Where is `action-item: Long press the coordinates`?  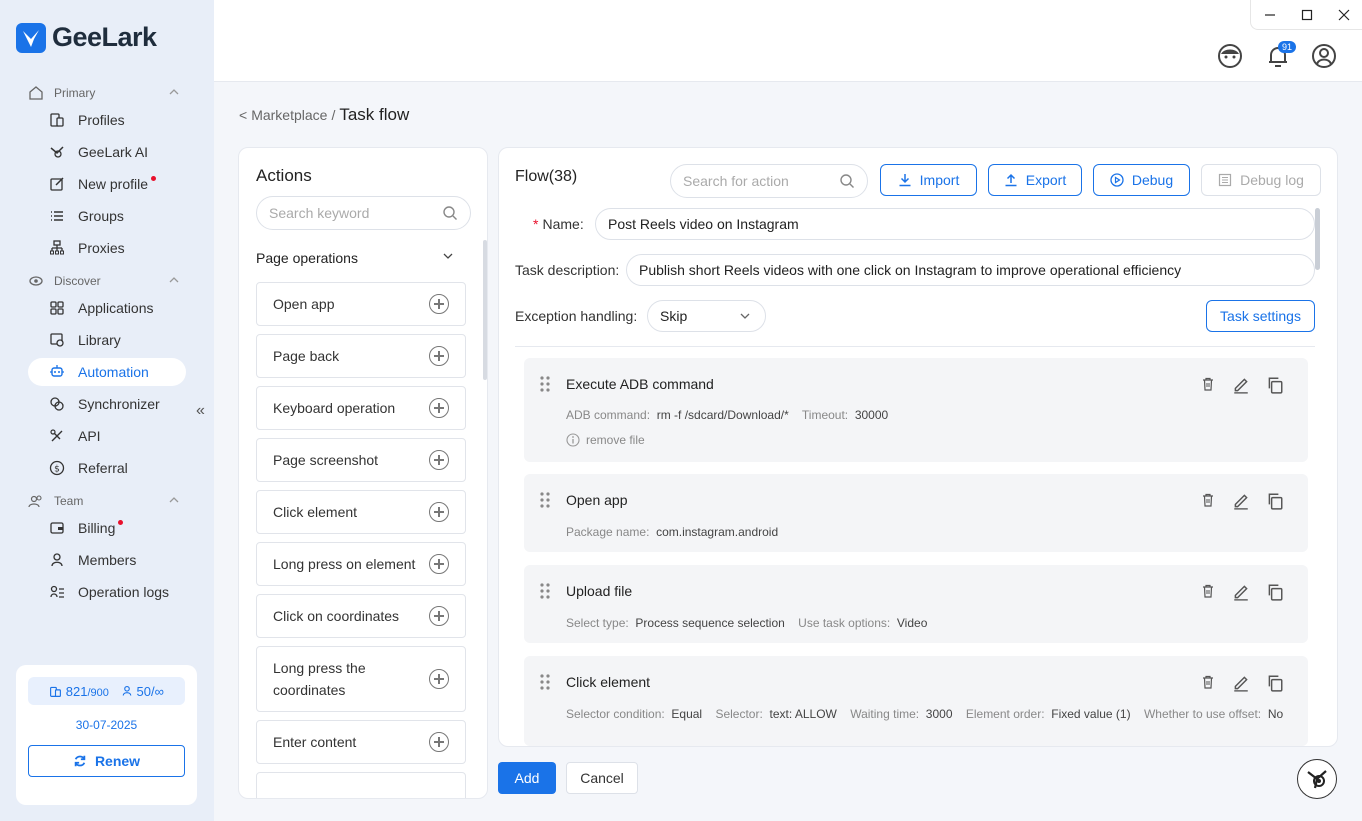 action-item: Long press the coordinates is located at coordinates (361, 679).